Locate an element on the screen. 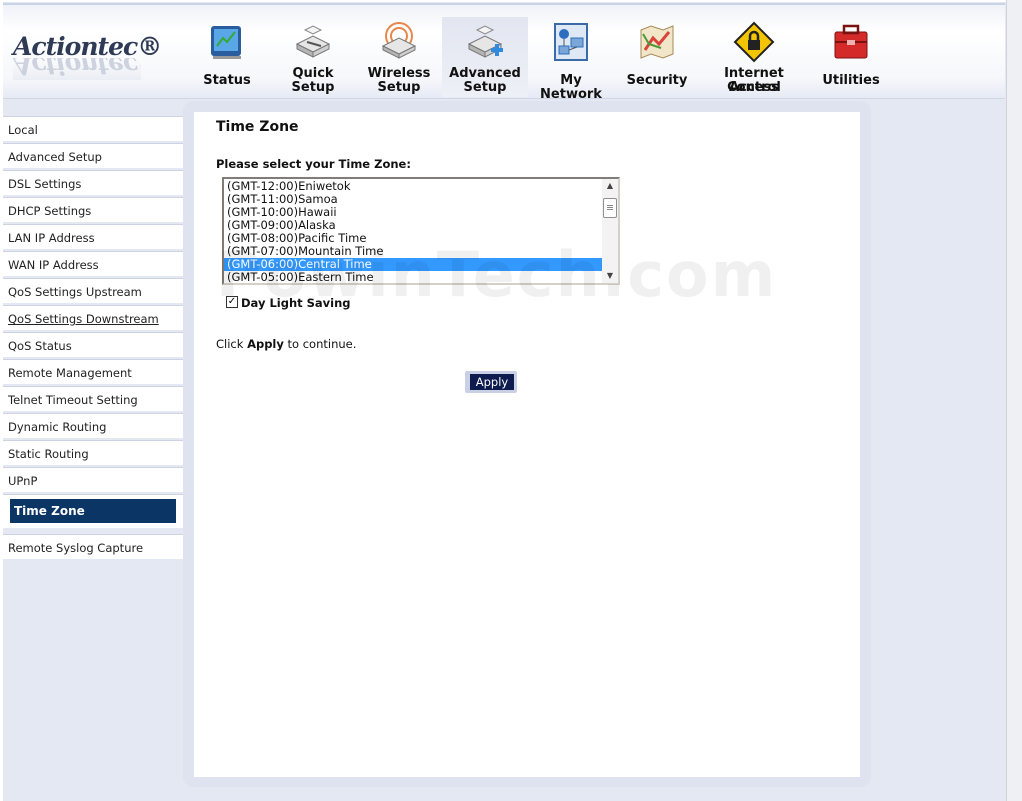 The height and width of the screenshot is (801, 1022). nav-wireless-setup-label-2: Setup is located at coordinates (399, 87).